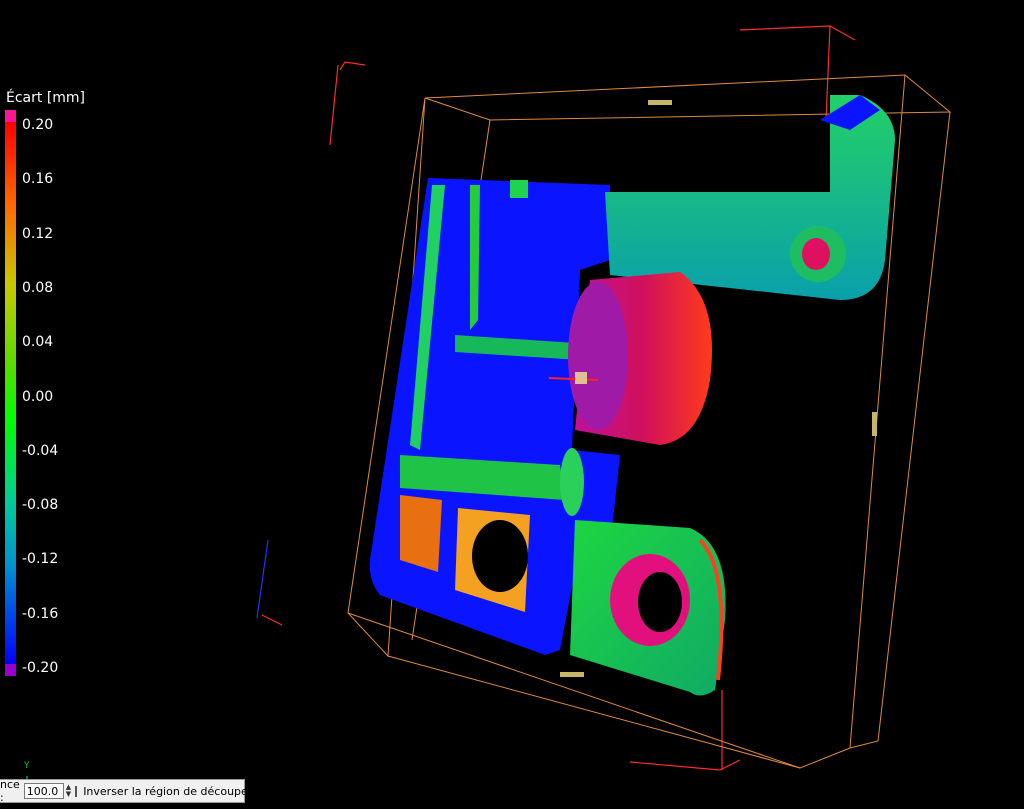 This screenshot has width=1024, height=809. What do you see at coordinates (10, 670) in the screenshot?
I see `legend-under-swatch` at bounding box center [10, 670].